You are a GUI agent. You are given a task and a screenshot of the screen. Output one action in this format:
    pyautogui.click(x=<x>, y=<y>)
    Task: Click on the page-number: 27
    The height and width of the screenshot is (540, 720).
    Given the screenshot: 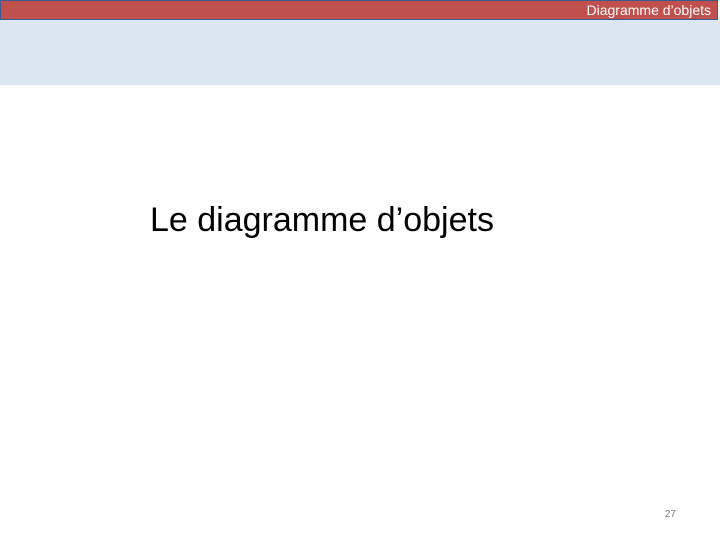 What is the action you would take?
    pyautogui.click(x=670, y=514)
    